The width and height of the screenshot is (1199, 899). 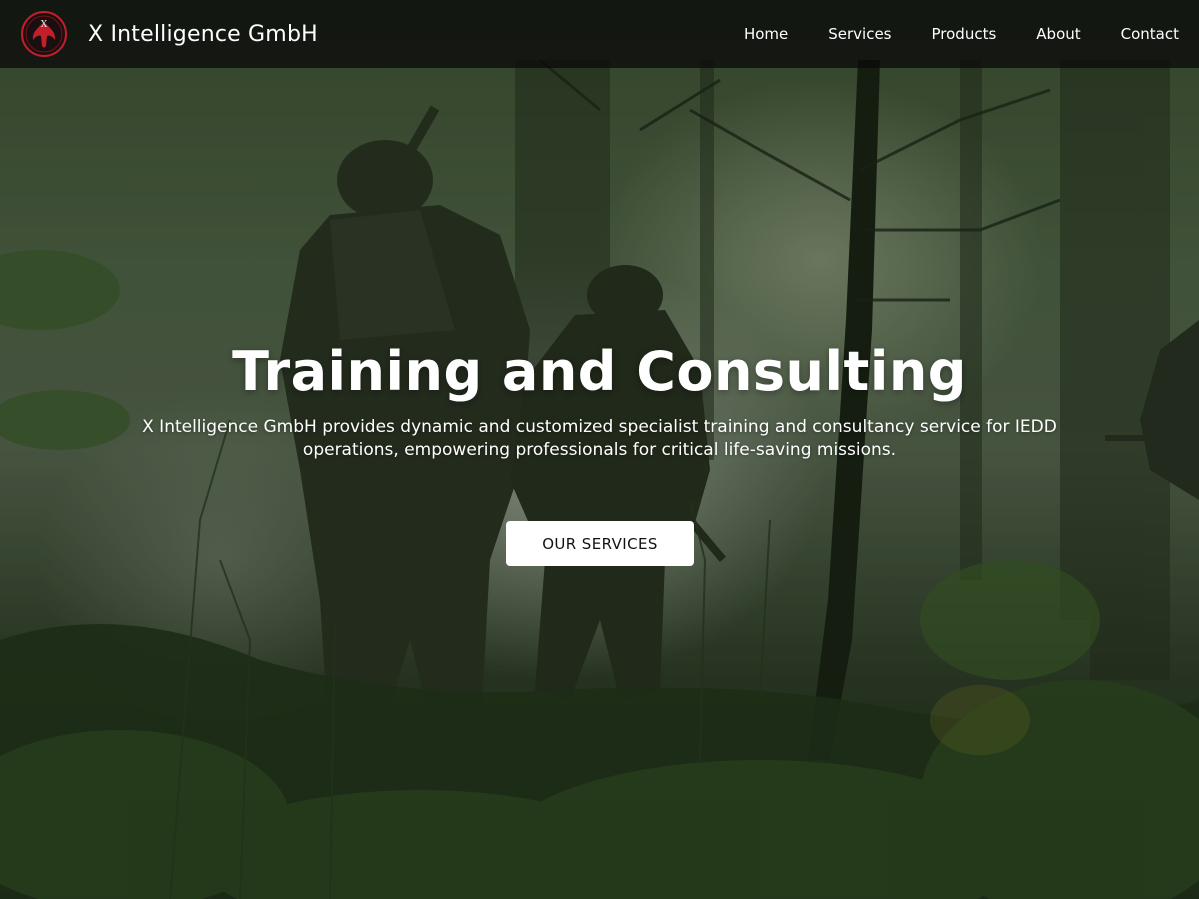 What do you see at coordinates (766, 34) in the screenshot?
I see `nav-home: Home` at bounding box center [766, 34].